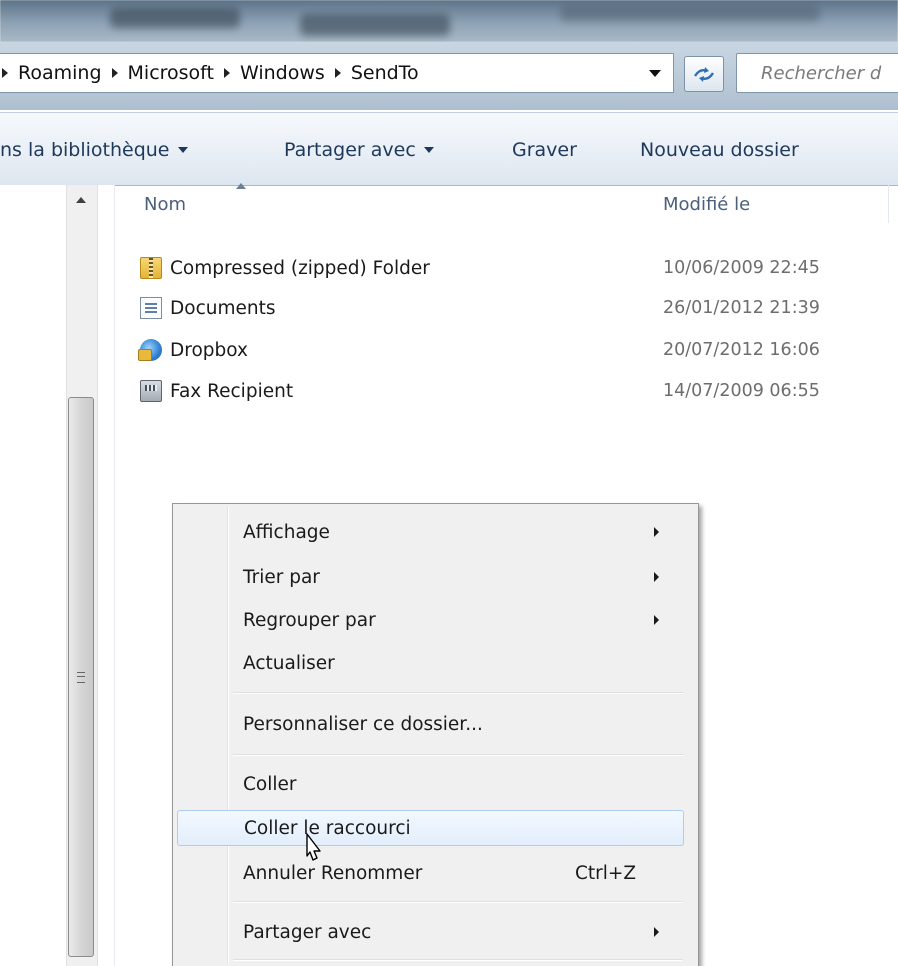 This screenshot has width=898, height=966. What do you see at coordinates (241, 186) in the screenshot?
I see `sort-ascending-icon` at bounding box center [241, 186].